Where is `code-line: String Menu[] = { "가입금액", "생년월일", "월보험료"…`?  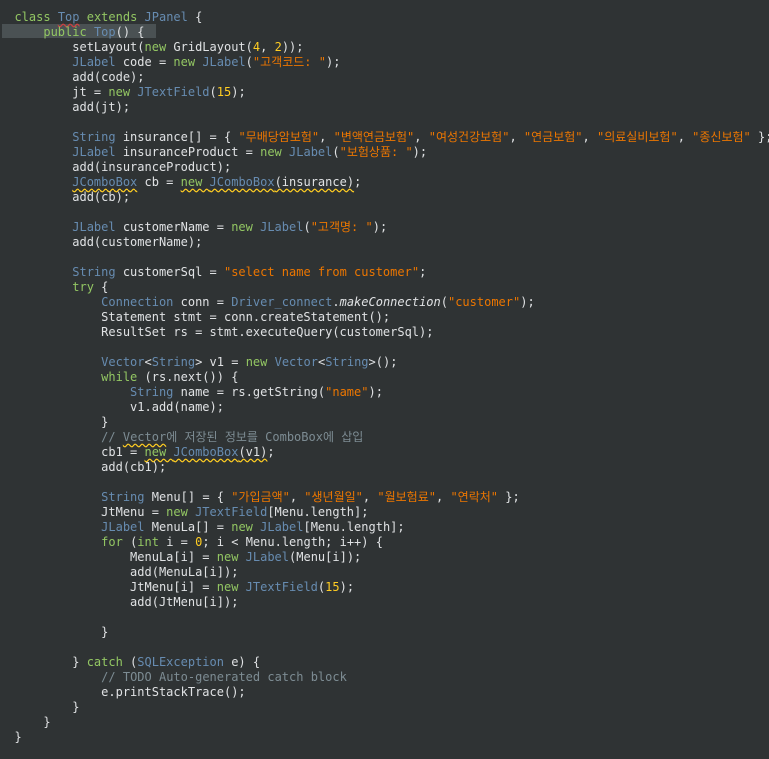
code-line: String Menu[] = { "가입금액", "생년월일", "월보험료"… is located at coordinates (384, 497).